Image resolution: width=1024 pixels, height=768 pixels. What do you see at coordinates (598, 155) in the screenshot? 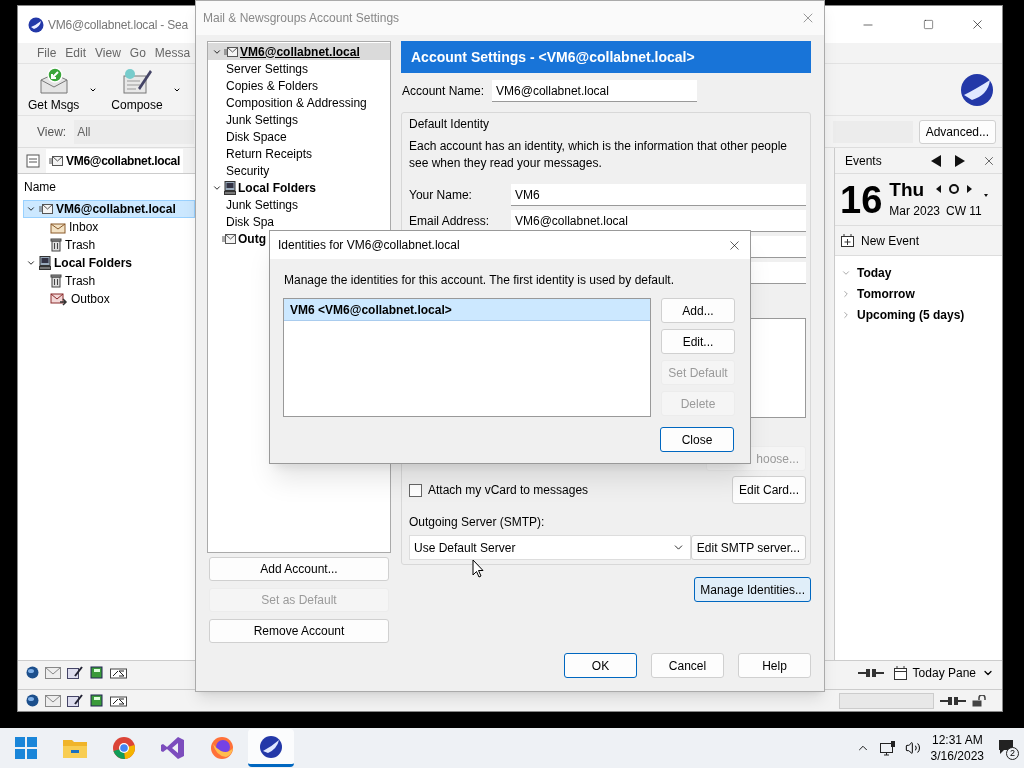
I see `identity-description: Each account has an identity, which is the information that other people see when they read your messages.` at bounding box center [598, 155].